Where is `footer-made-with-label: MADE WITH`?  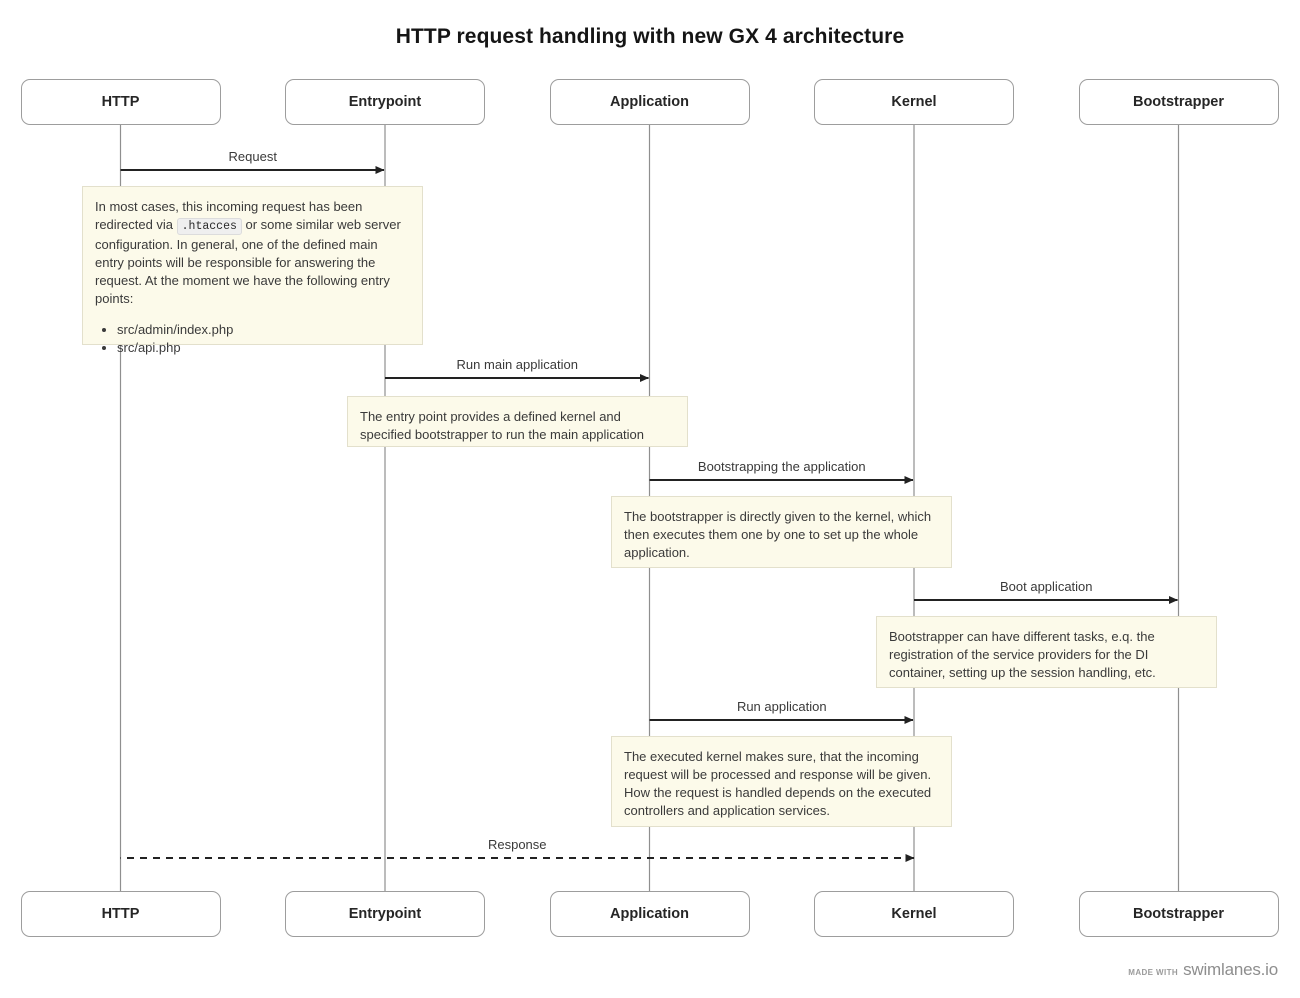
footer-made-with-label: MADE WITH is located at coordinates (1153, 972).